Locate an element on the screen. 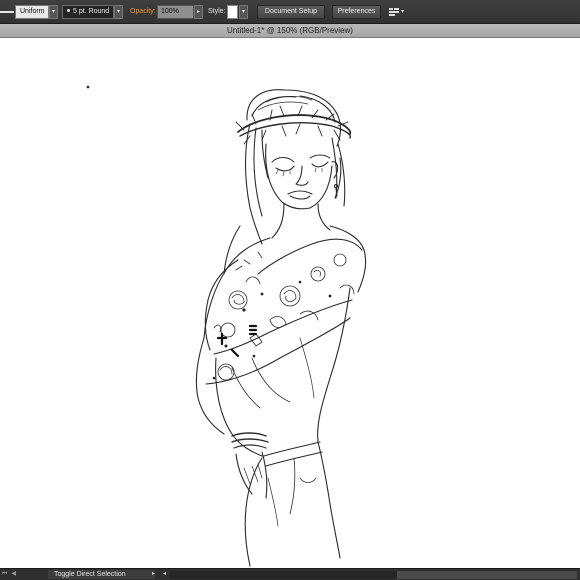 This screenshot has height=580, width=580. brush-dot-icon is located at coordinates (68, 11).